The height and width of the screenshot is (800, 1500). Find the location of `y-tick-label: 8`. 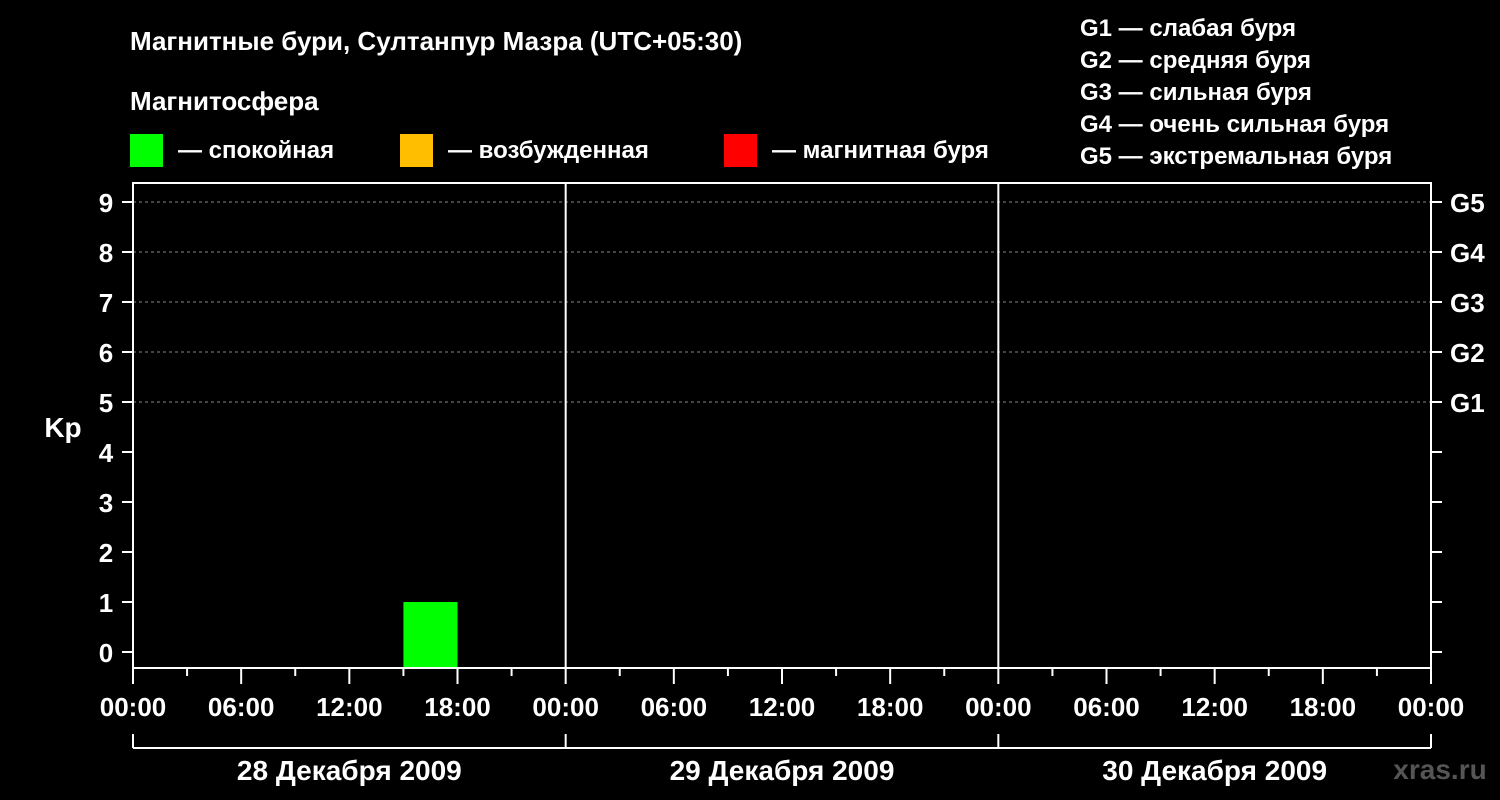

y-tick-label: 8 is located at coordinates (106, 253).